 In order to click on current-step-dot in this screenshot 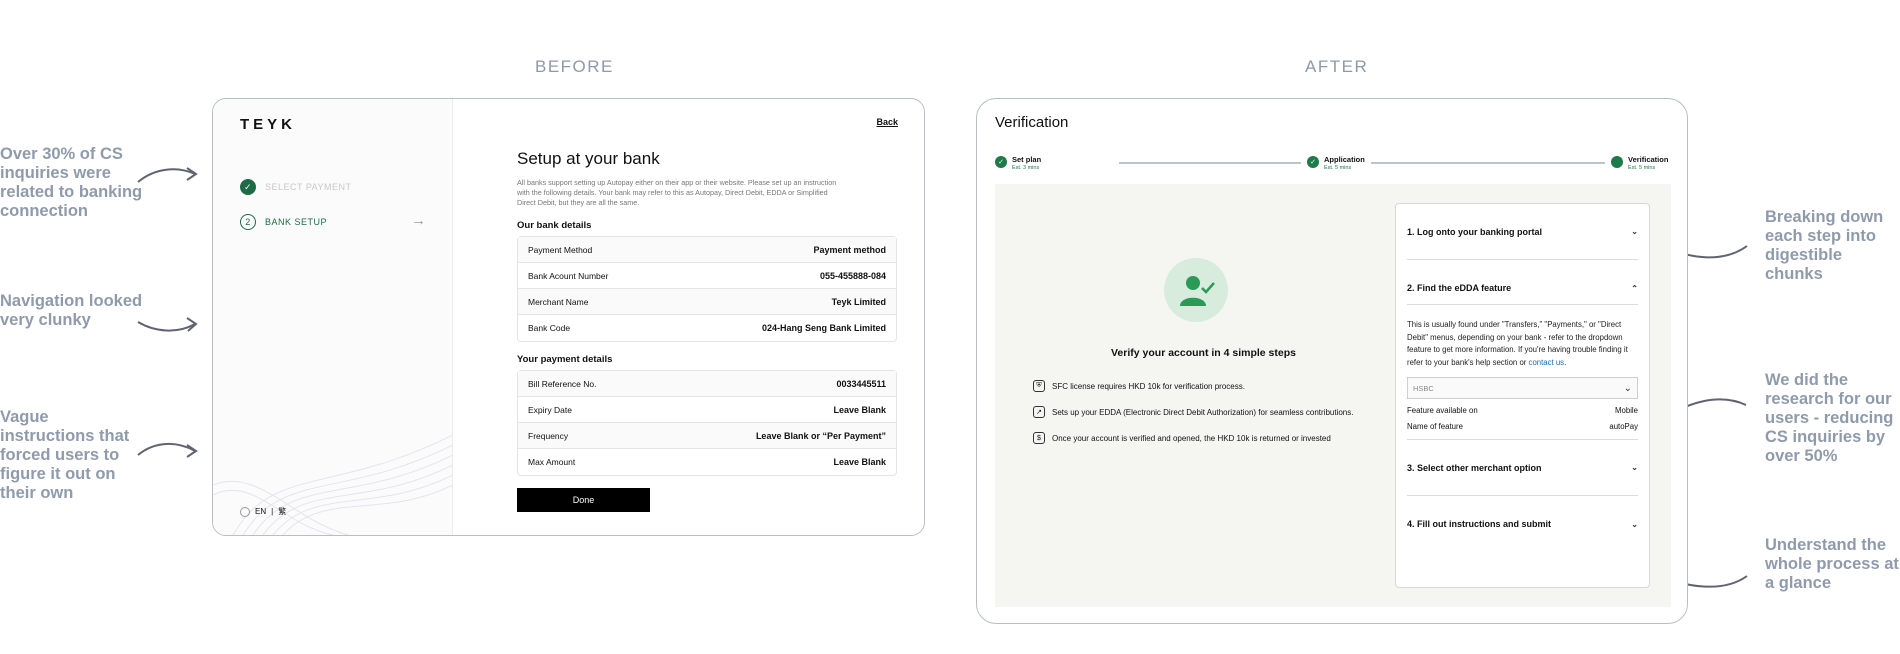, I will do `click(1617, 162)`.